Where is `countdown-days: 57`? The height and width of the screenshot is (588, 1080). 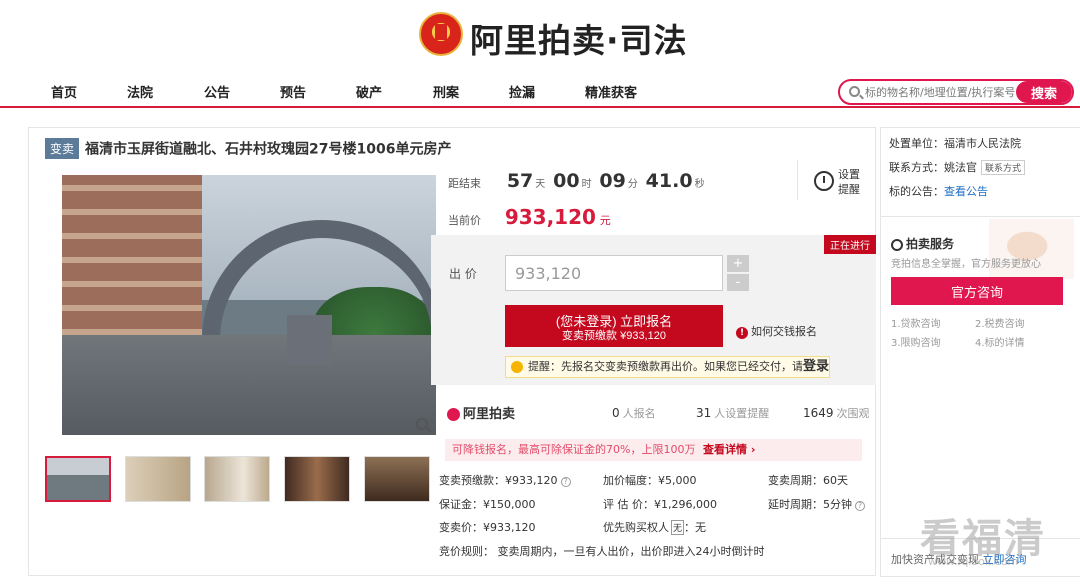 countdown-days: 57 is located at coordinates (520, 181).